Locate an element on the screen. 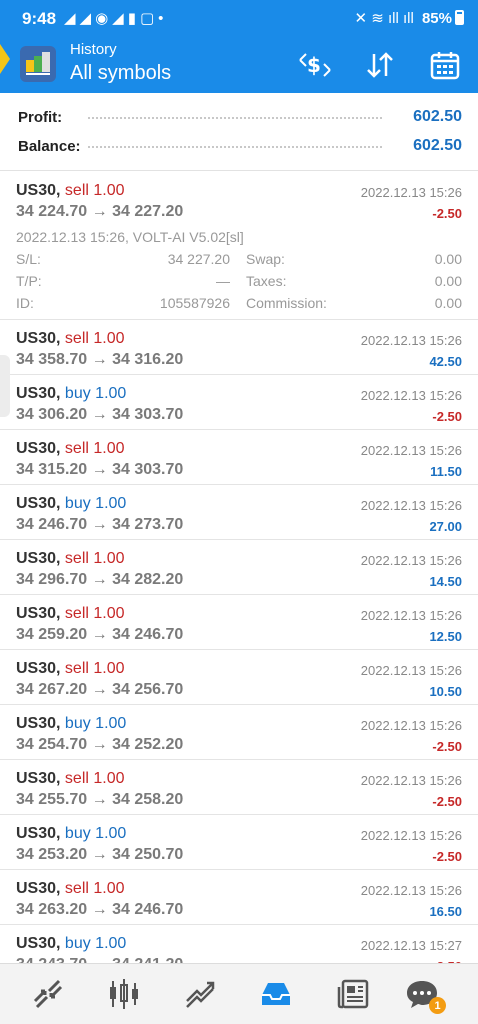 The height and width of the screenshot is (1024, 478). commission-value: 0.00 is located at coordinates (448, 303).